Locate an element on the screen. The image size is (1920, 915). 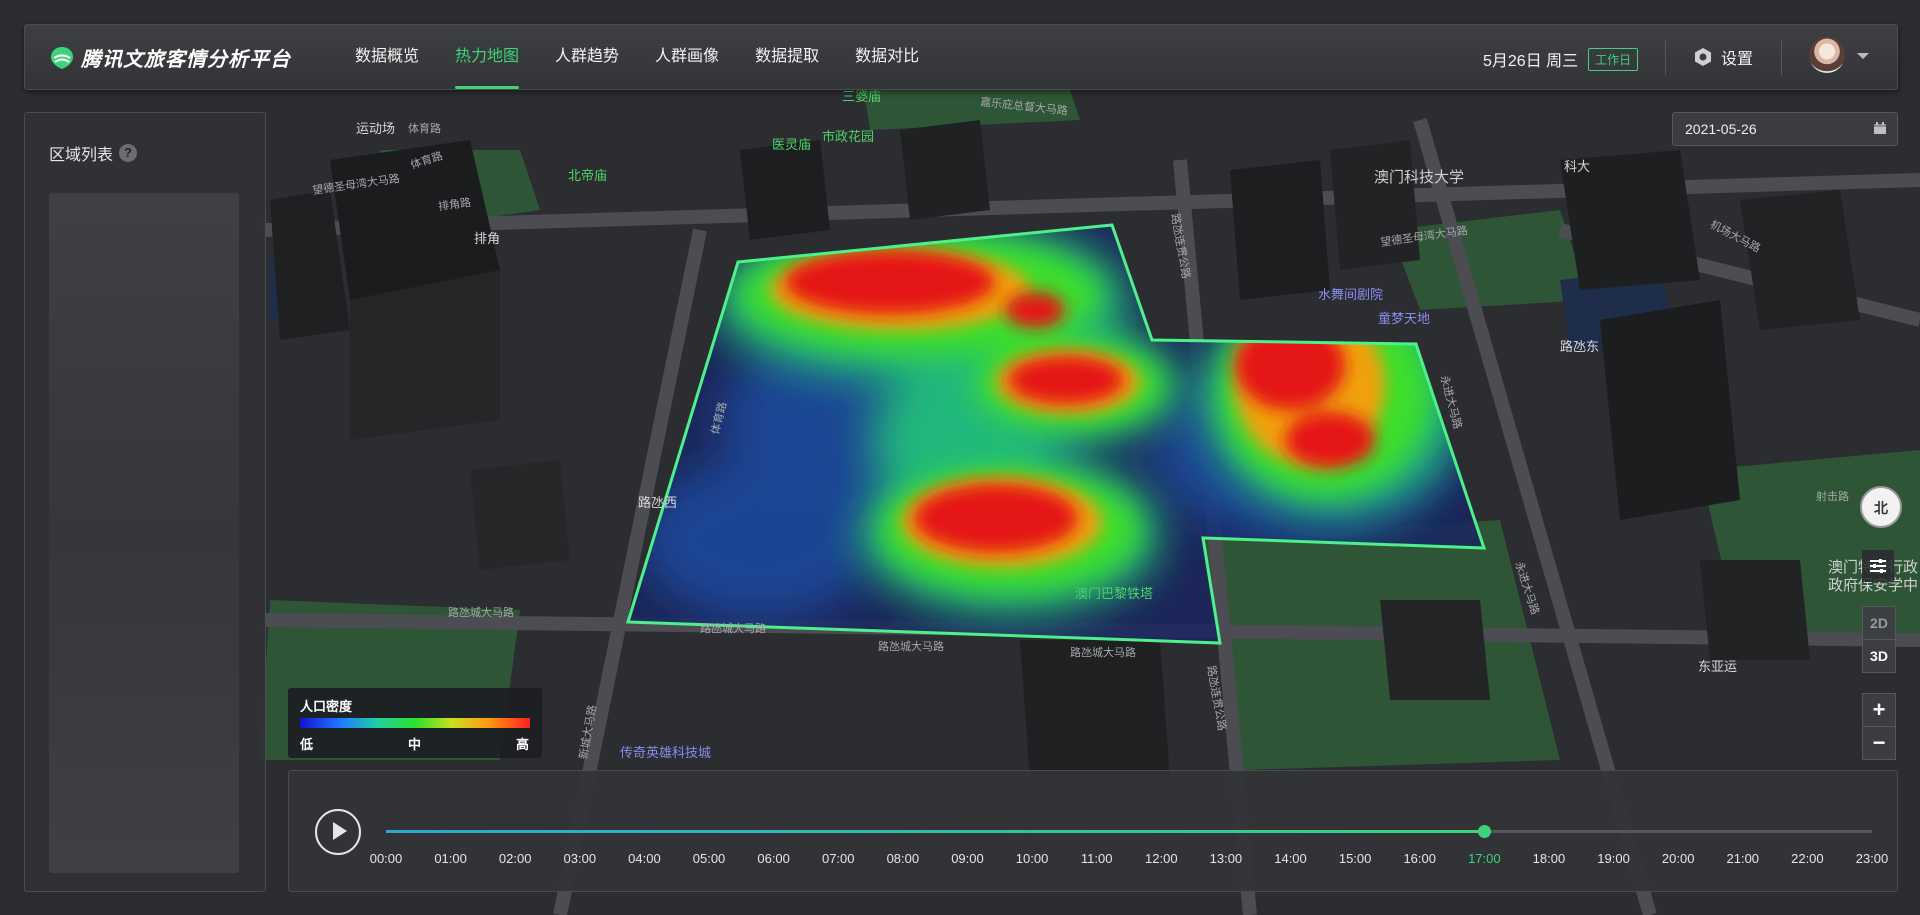
density-legend: 人口密度 低 中 高 is located at coordinates (415, 723).